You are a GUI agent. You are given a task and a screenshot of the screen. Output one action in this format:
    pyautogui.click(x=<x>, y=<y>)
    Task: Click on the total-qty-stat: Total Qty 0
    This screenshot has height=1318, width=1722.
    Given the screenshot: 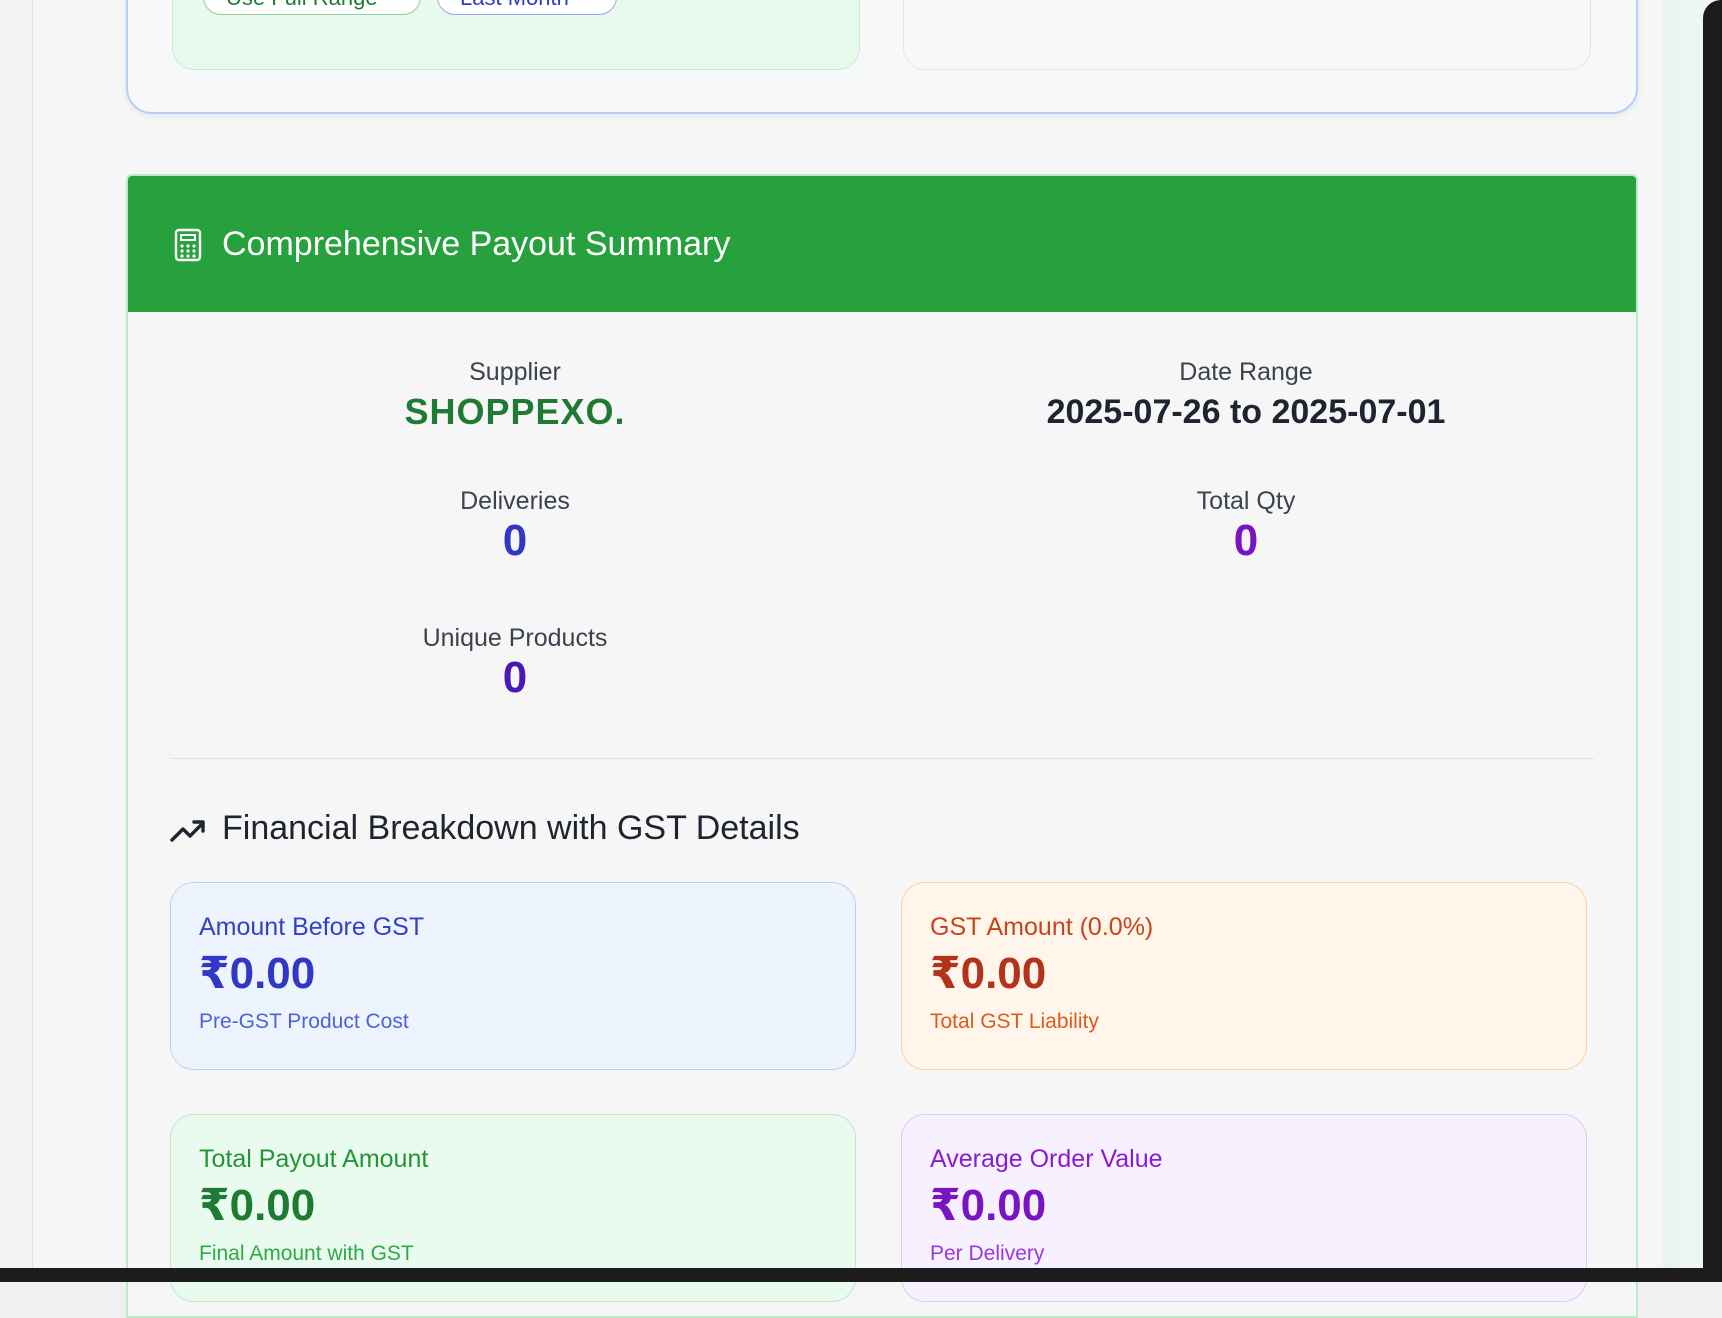 What is the action you would take?
    pyautogui.click(x=1246, y=525)
    